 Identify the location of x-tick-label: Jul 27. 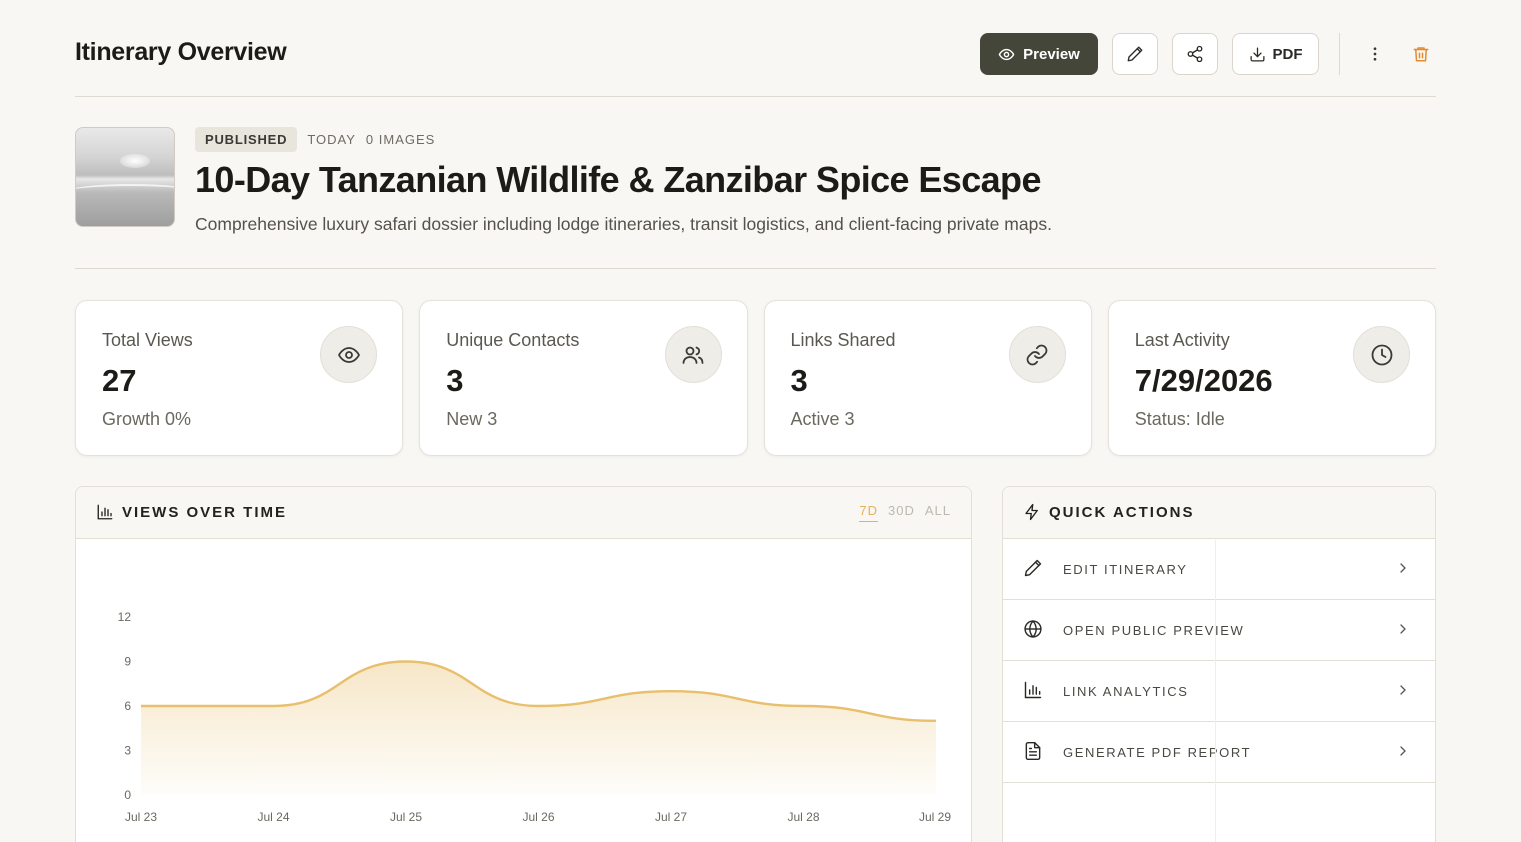
(671, 817).